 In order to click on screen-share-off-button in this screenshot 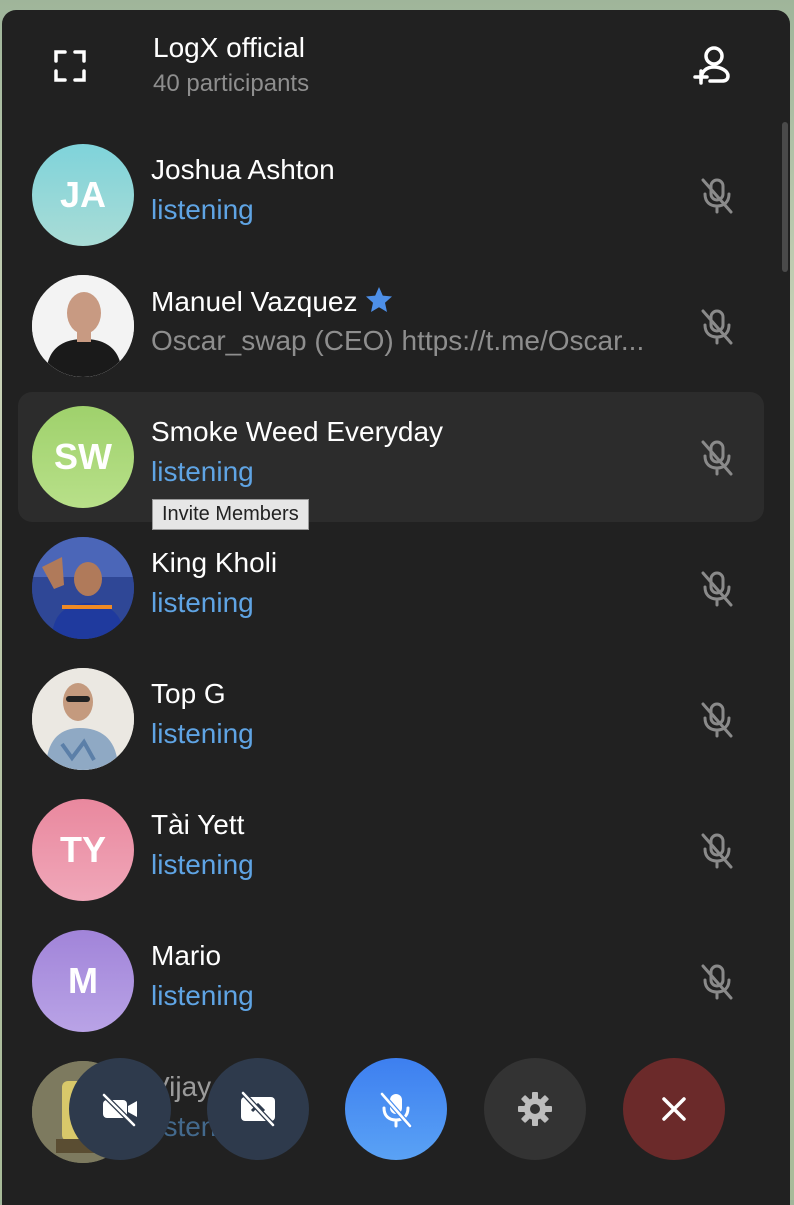, I will do `click(258, 1109)`.